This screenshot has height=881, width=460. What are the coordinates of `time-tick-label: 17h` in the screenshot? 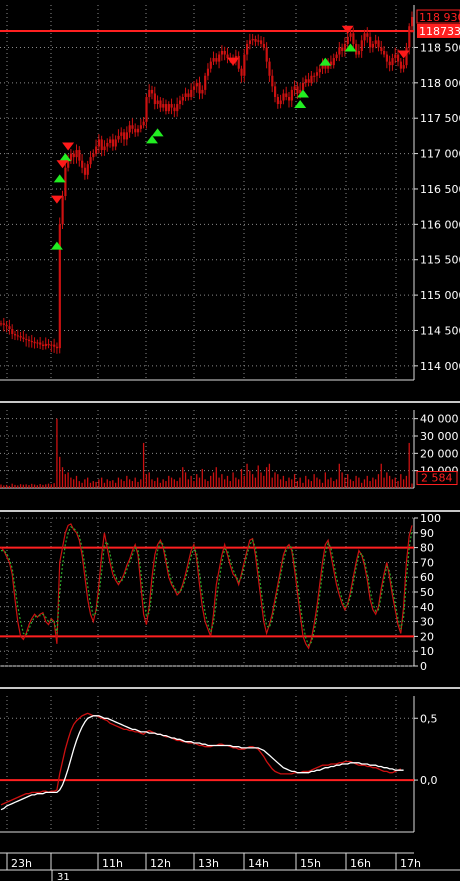 It's located at (410, 863).